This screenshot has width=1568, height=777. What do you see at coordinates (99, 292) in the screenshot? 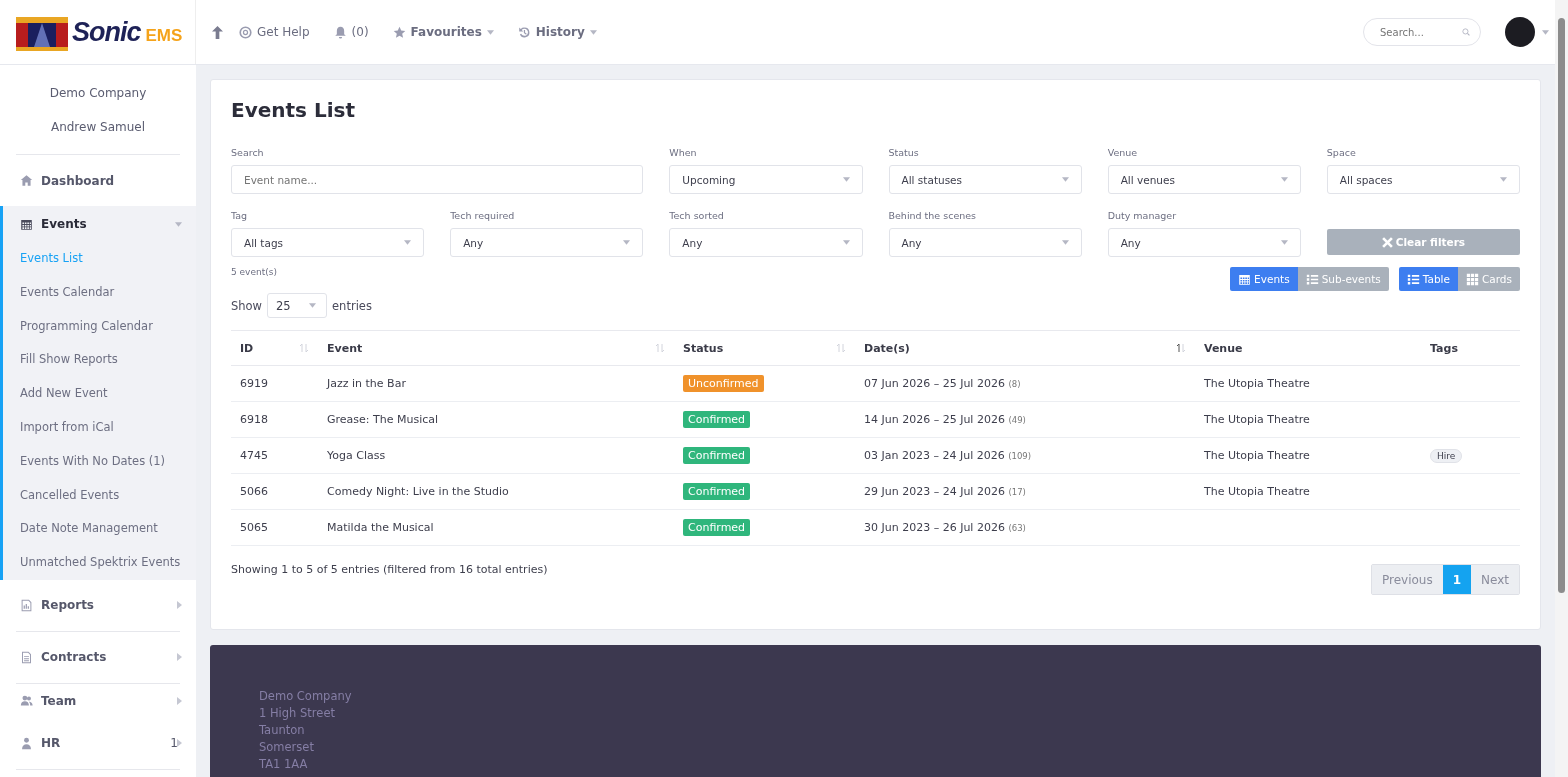
I see `submenu-link: Events Calendar` at bounding box center [99, 292].